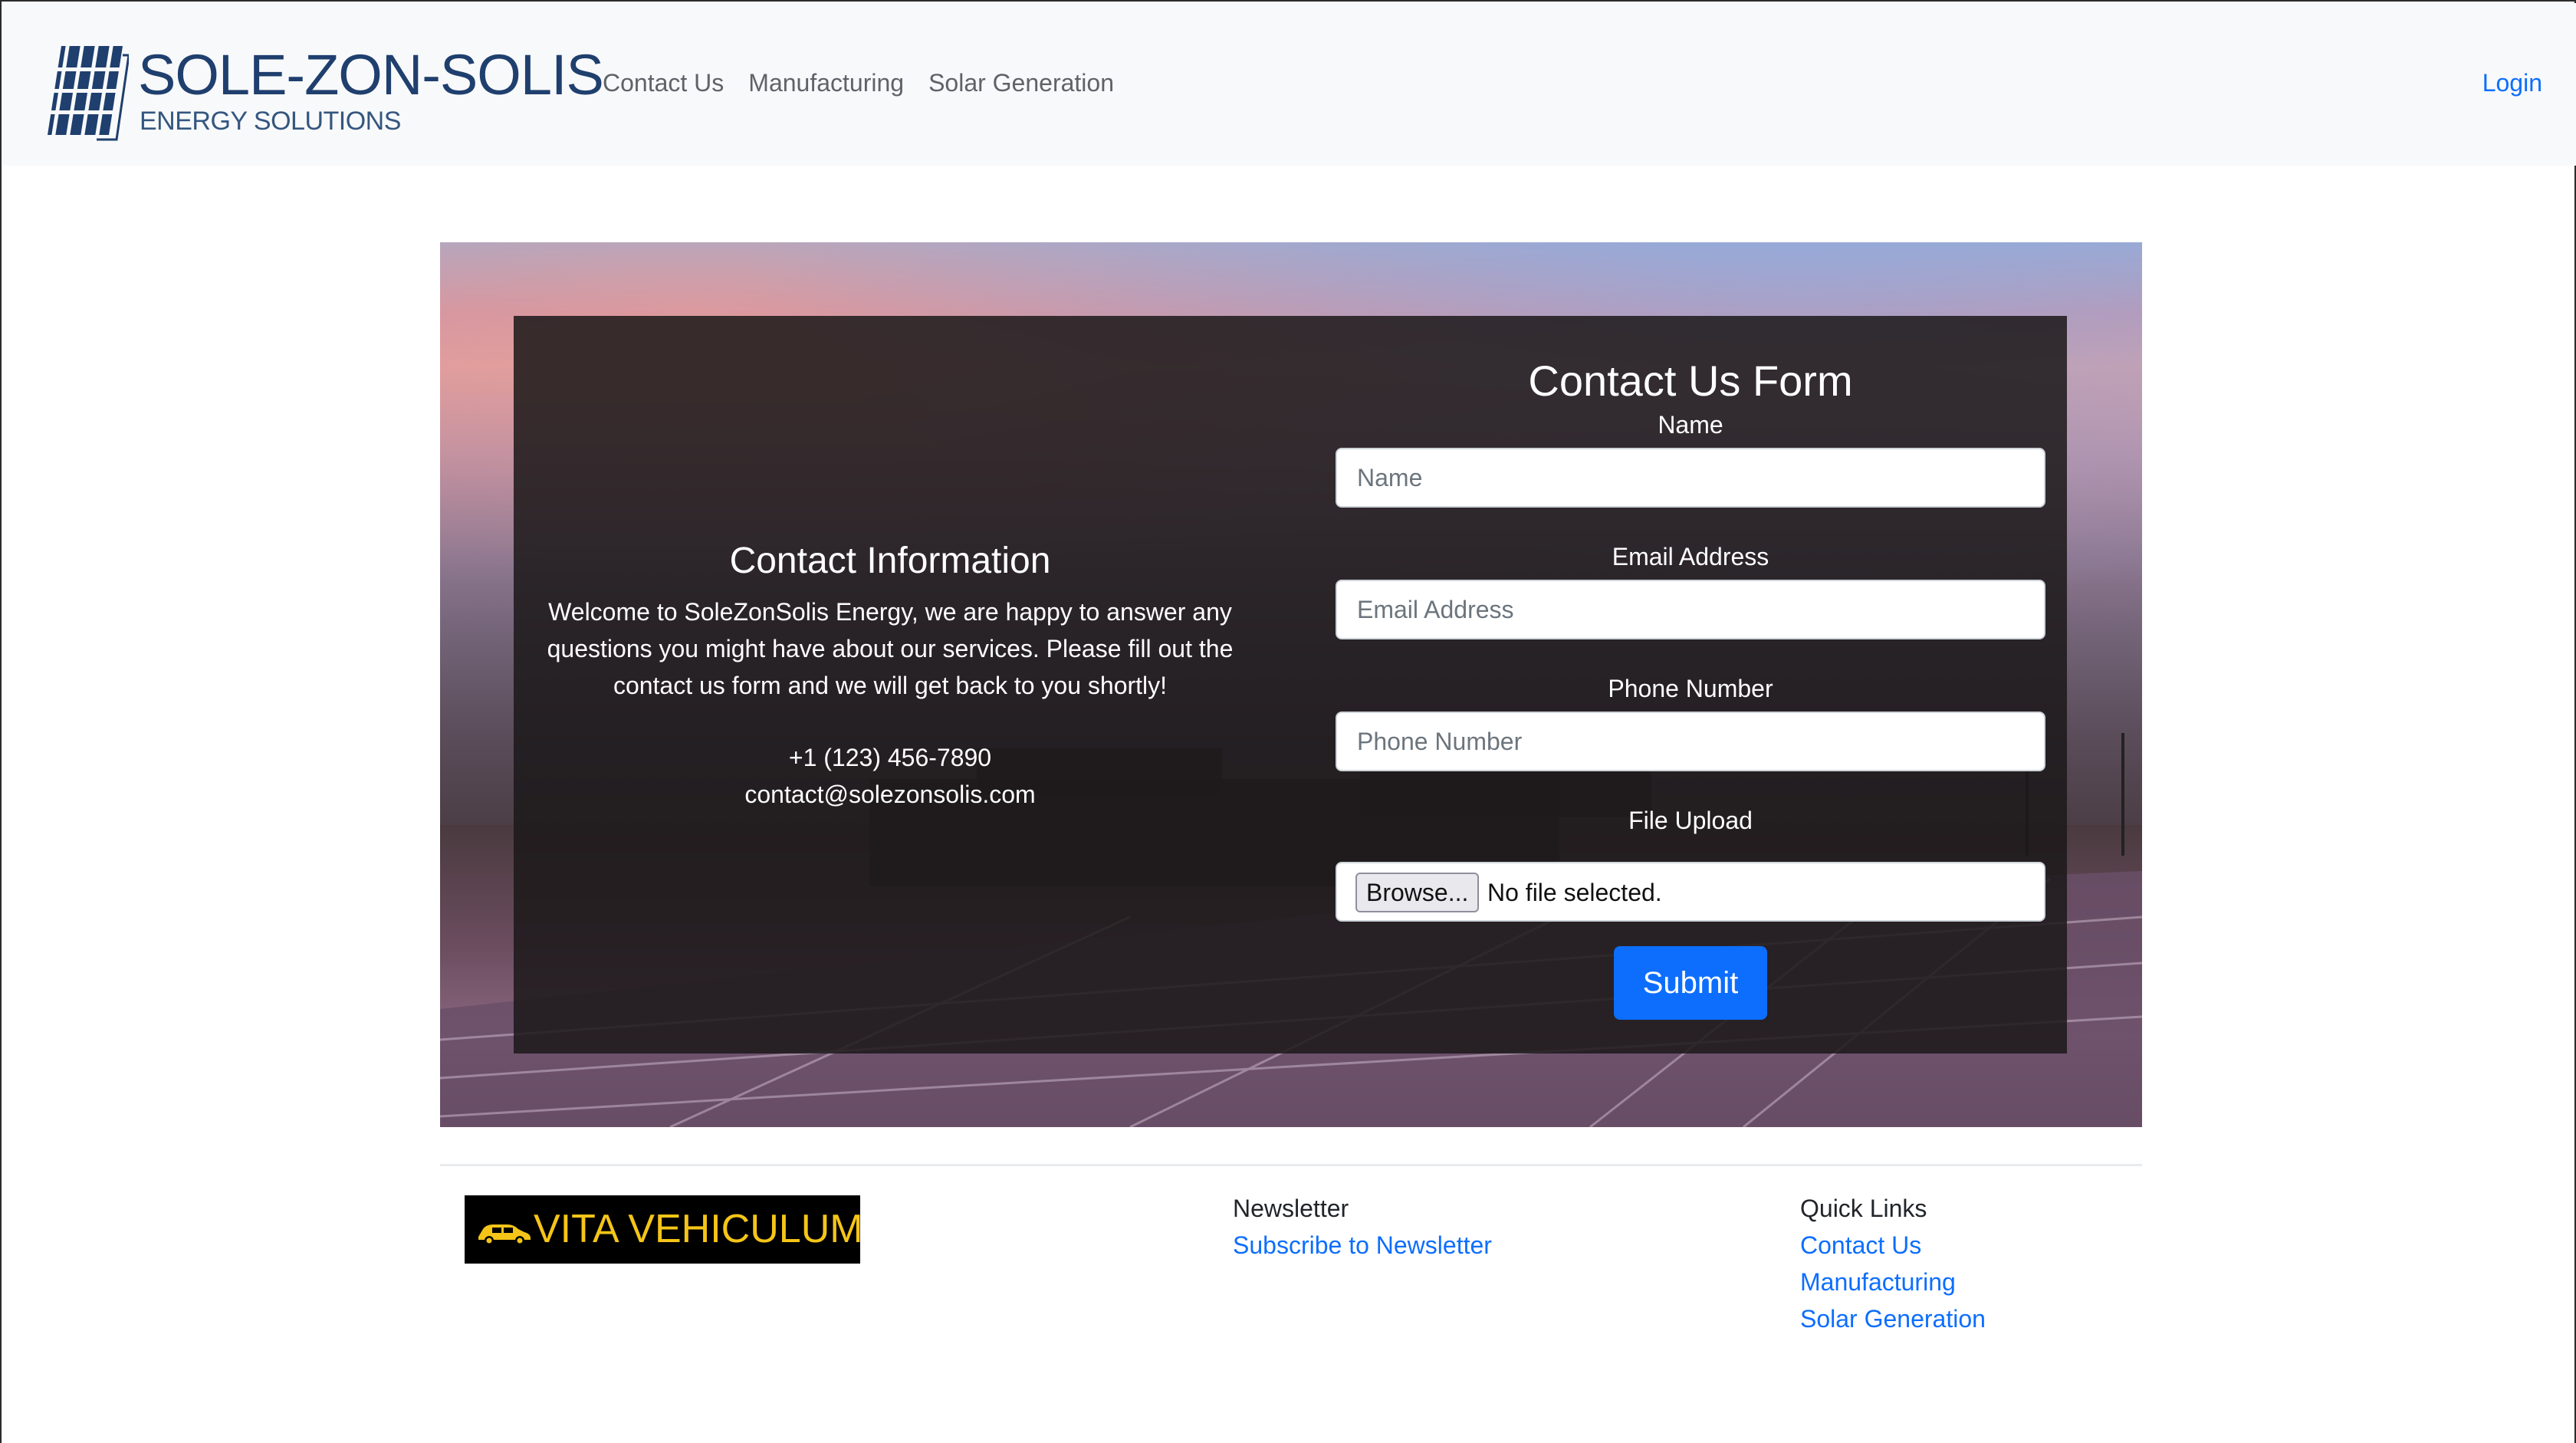 The height and width of the screenshot is (1443, 2576). Describe the element at coordinates (1691, 610) in the screenshot. I see `email-input: Email Address` at that location.